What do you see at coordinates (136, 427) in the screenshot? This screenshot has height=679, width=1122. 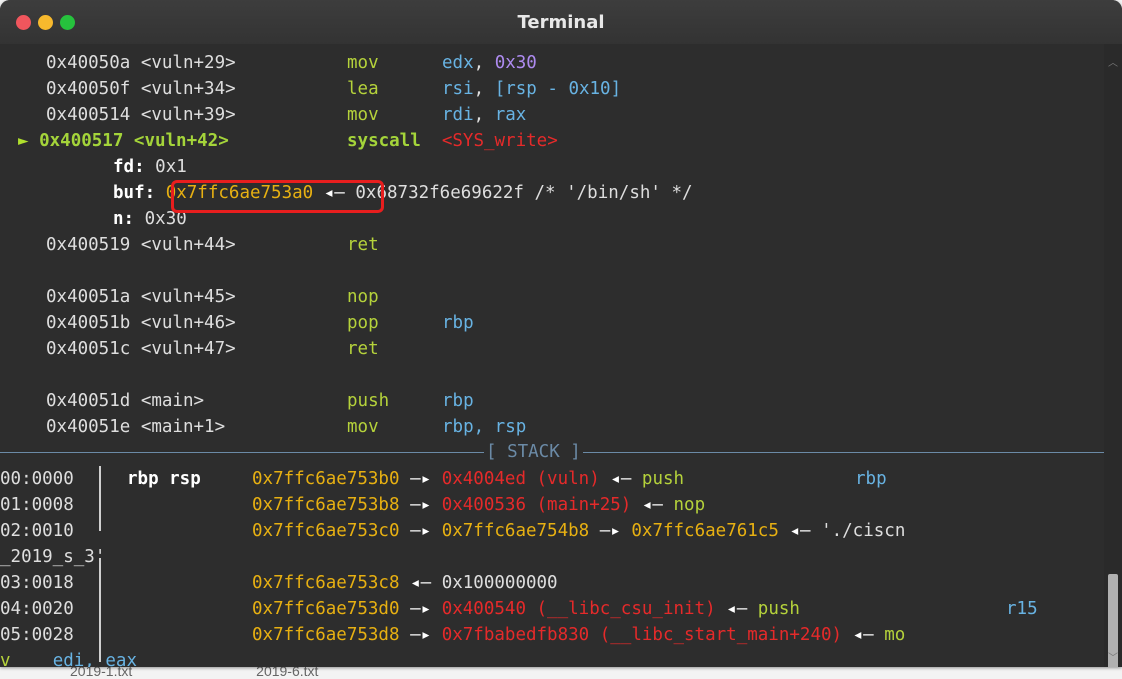 I see `disasm-line: 0x40051e <main+1>` at bounding box center [136, 427].